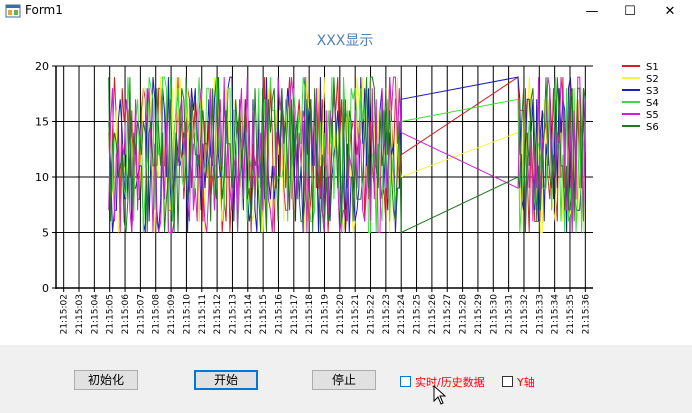  I want to click on y-tick-label: 10, so click(42, 177).